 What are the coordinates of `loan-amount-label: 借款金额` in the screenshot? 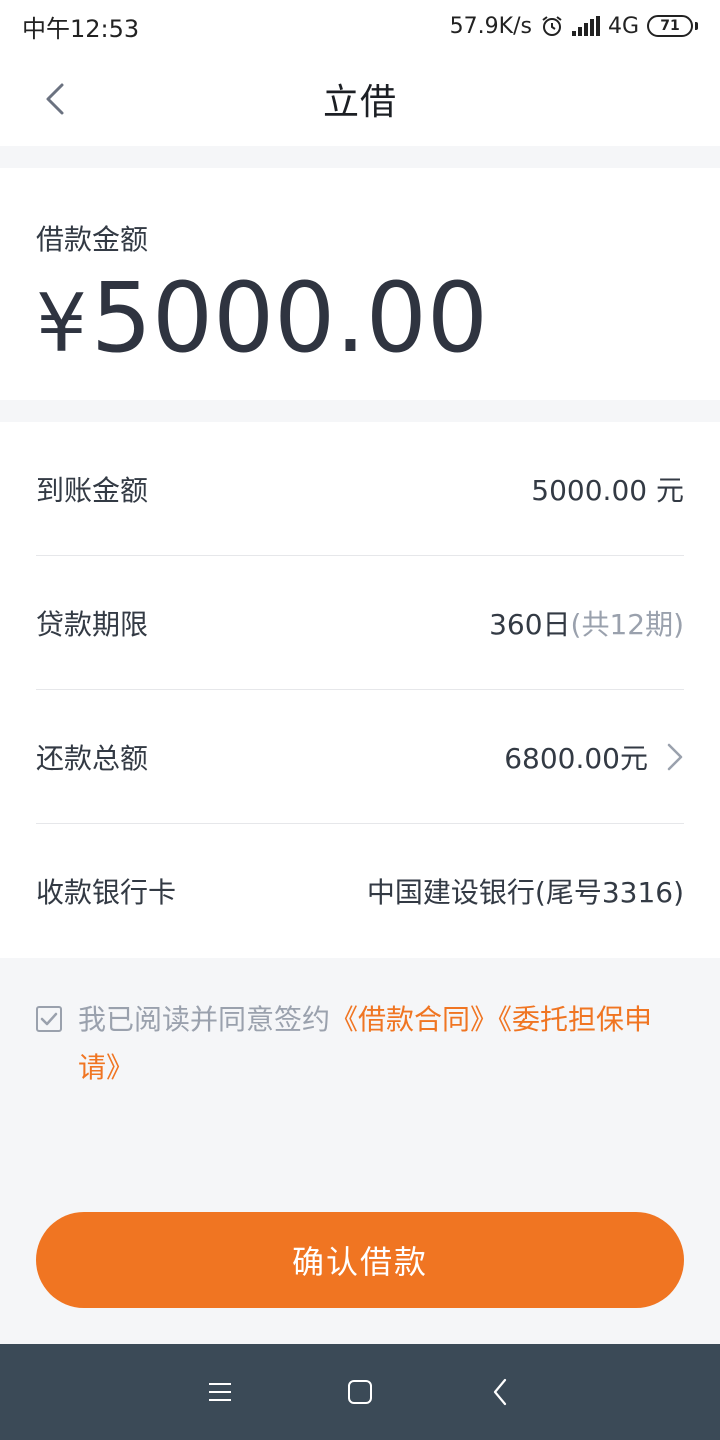 It's located at (92, 239).